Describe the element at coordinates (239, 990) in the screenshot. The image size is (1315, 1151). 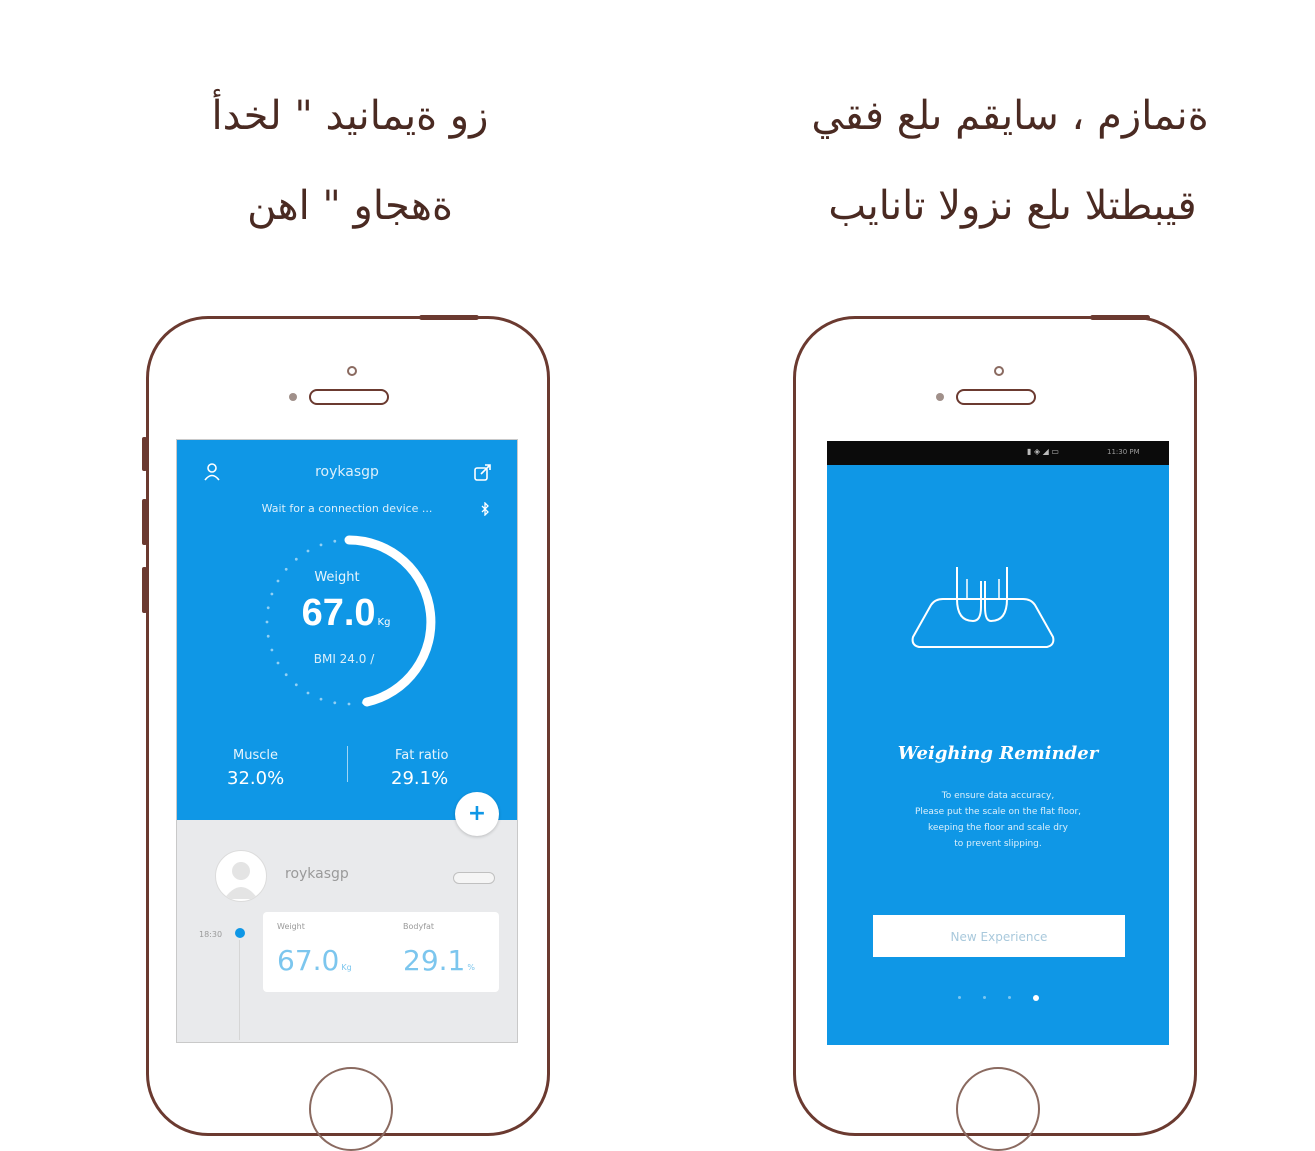
I see `timeline-line` at that location.